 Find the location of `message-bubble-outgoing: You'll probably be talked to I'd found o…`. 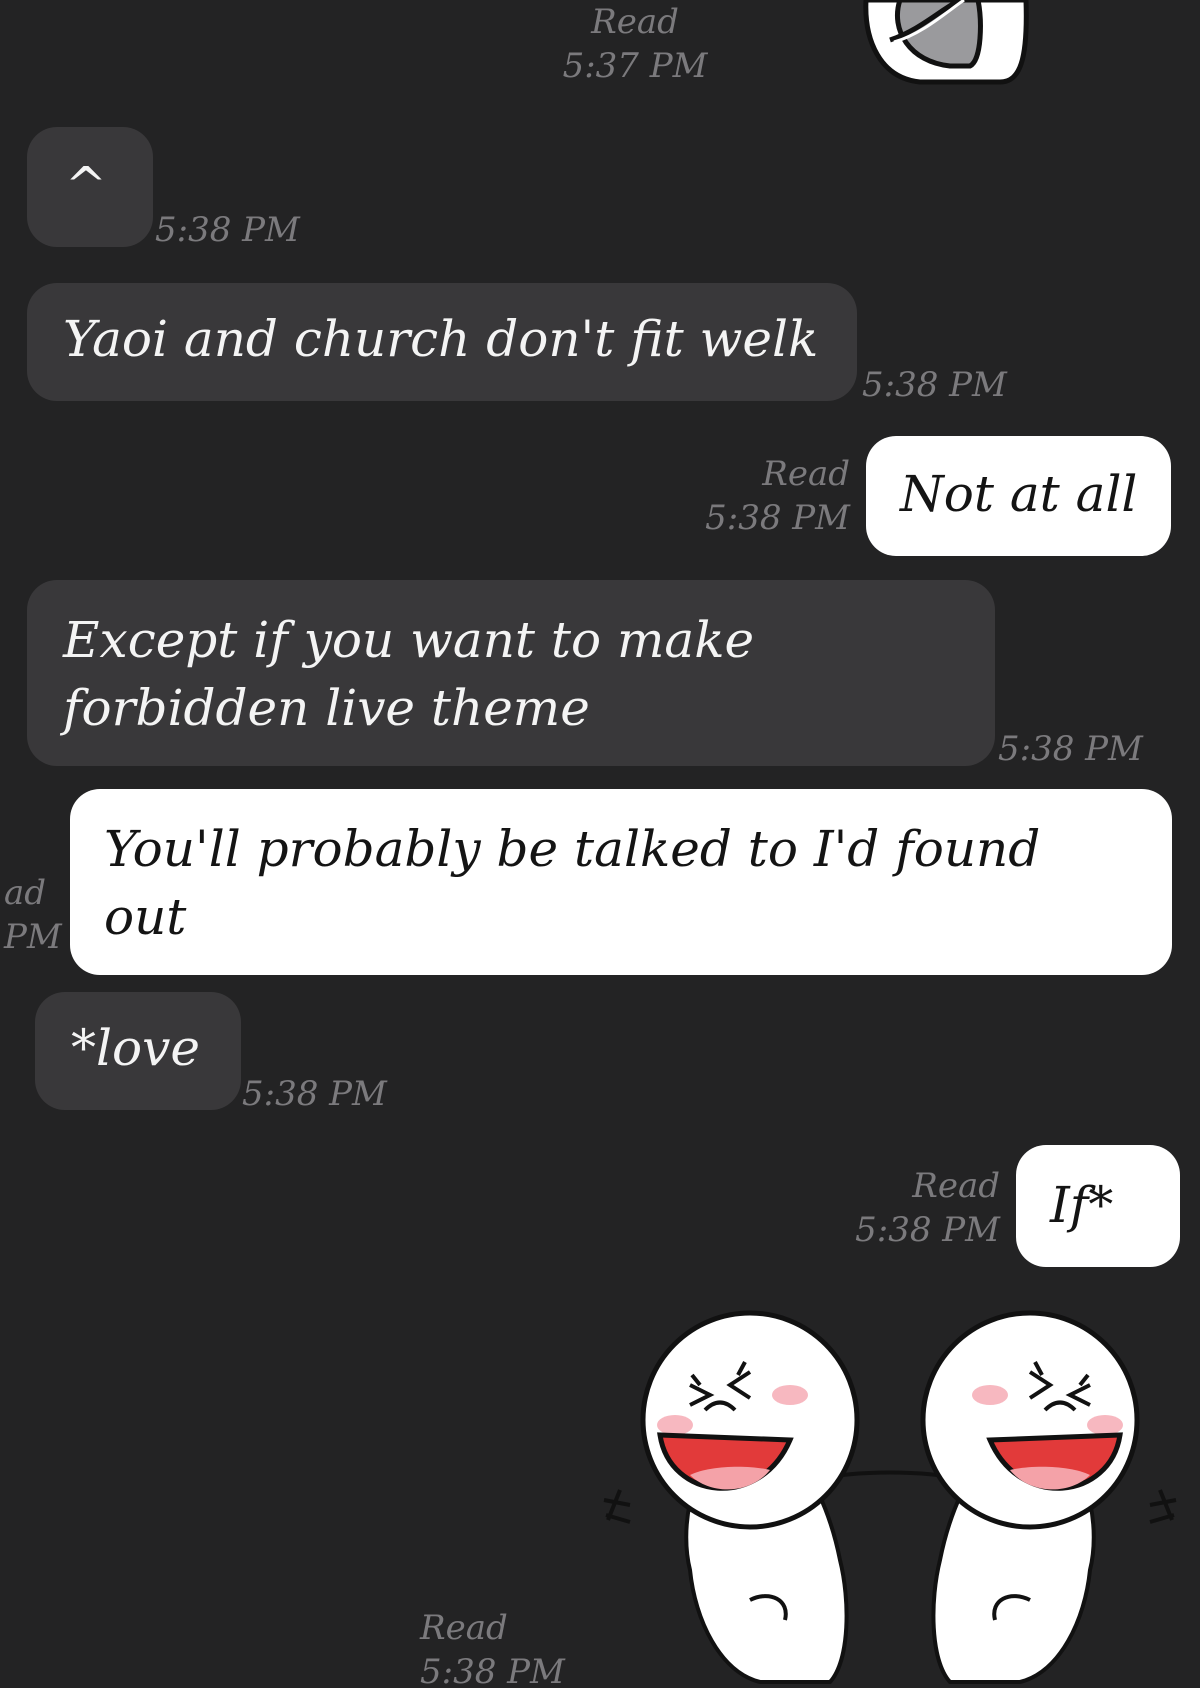

message-bubble-outgoing: You'll probably be talked to I'd found o… is located at coordinates (621, 882).